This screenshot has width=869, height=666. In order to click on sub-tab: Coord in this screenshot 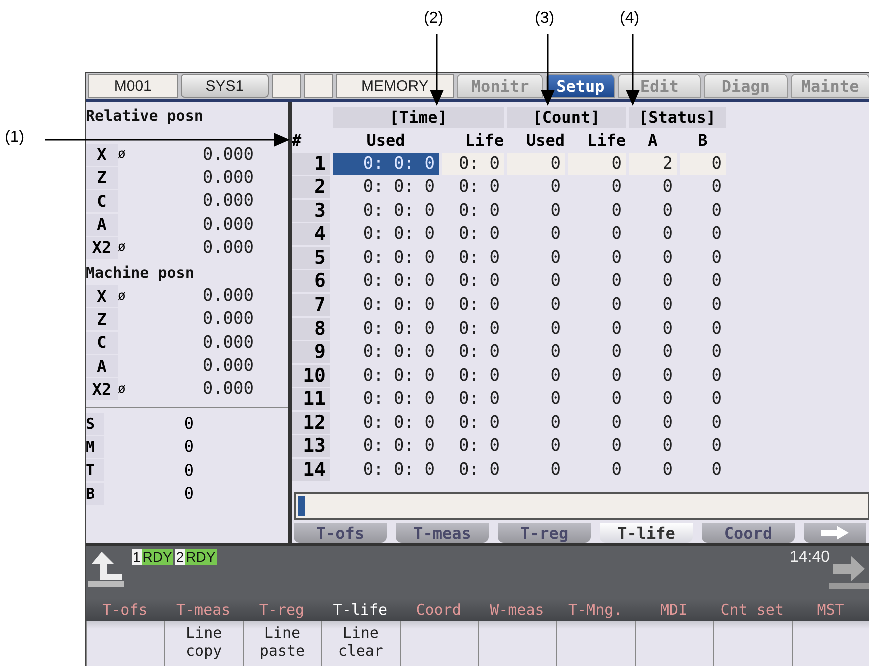, I will do `click(748, 533)`.